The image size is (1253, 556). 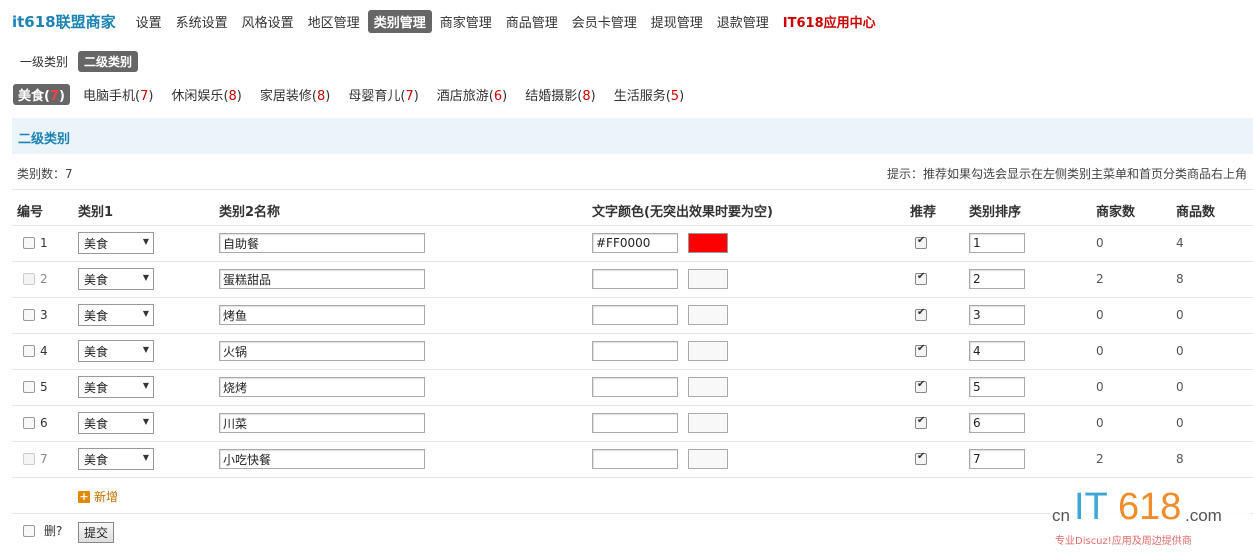 I want to click on category-pill: 电脑手机(7), so click(x=118, y=94).